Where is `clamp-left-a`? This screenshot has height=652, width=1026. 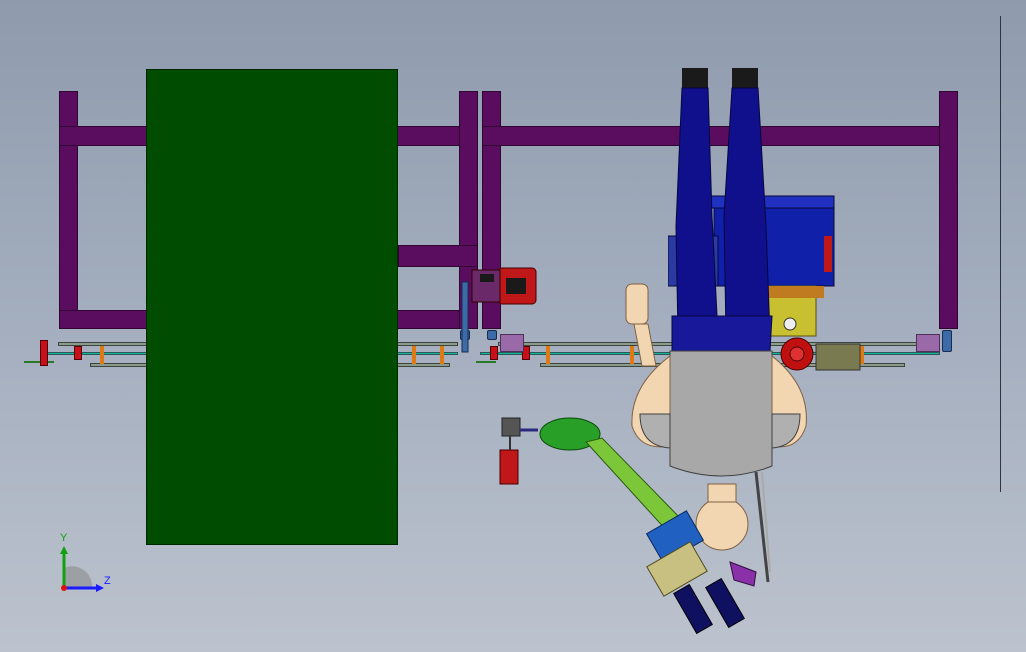
clamp-left-a is located at coordinates (78, 353).